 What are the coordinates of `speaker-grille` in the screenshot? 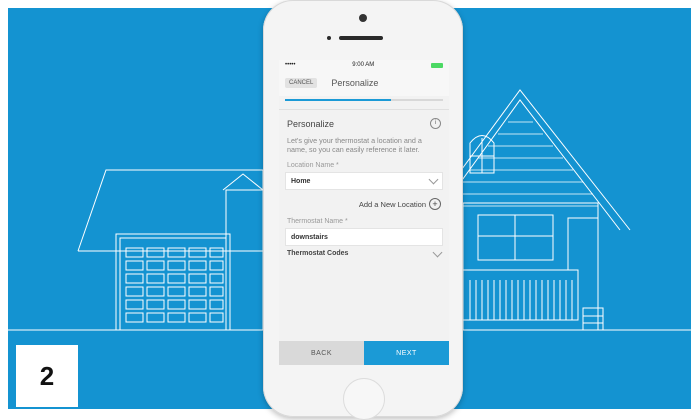 It's located at (361, 38).